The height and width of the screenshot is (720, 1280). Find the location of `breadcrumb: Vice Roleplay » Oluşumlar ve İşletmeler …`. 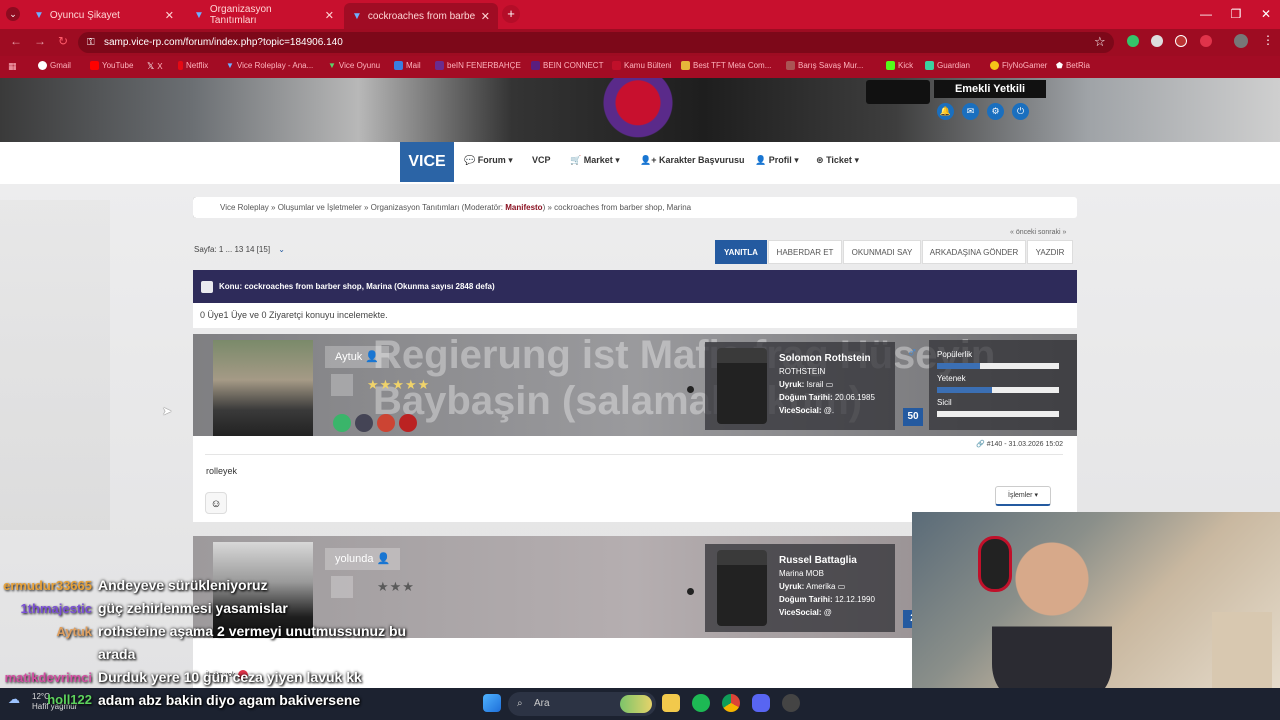

breadcrumb: Vice Roleplay » Oluşumlar ve İşletmeler … is located at coordinates (635, 207).